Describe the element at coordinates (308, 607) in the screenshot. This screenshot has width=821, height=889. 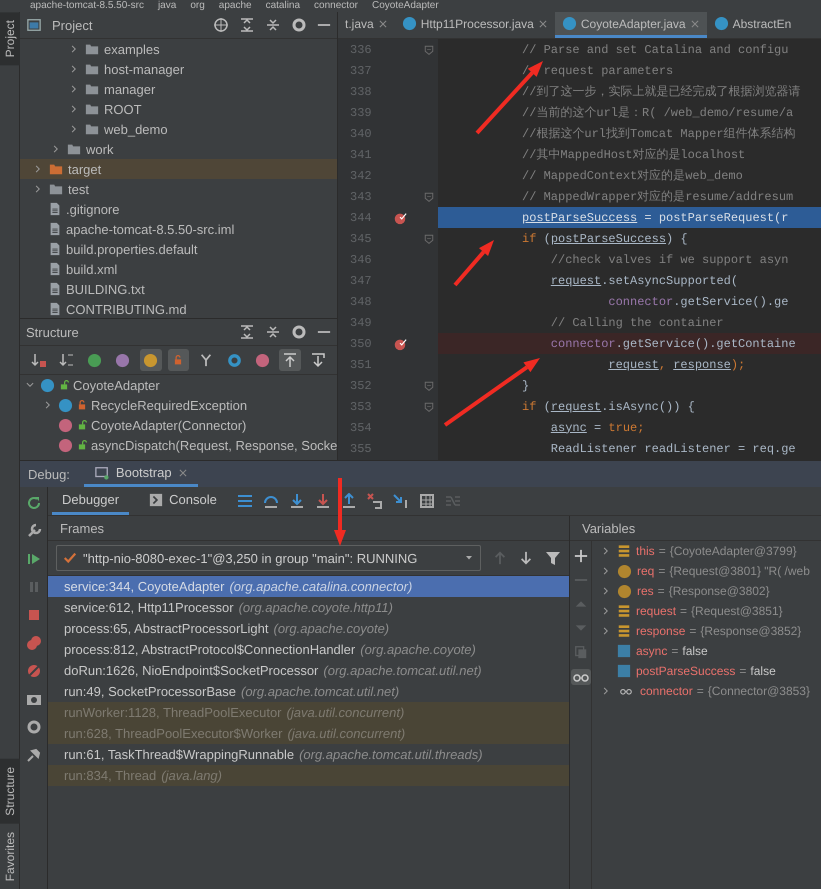
I see `stack-frame-row: service:612, Http11Processor (org.apache.coyote.http11)` at that location.